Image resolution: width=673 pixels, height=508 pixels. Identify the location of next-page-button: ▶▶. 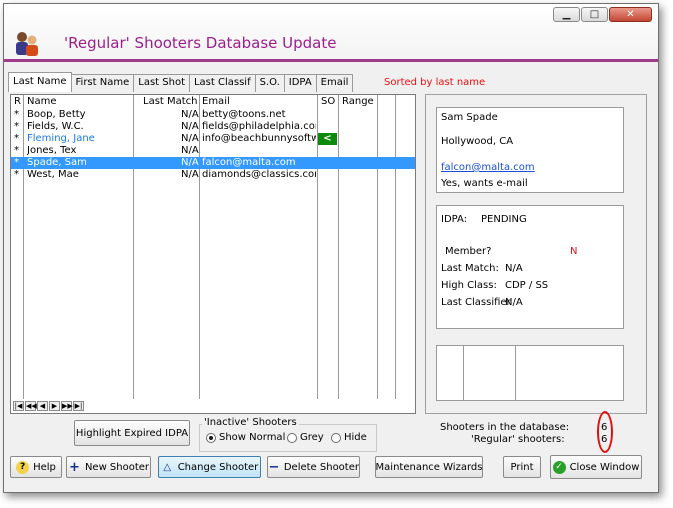
(67, 406).